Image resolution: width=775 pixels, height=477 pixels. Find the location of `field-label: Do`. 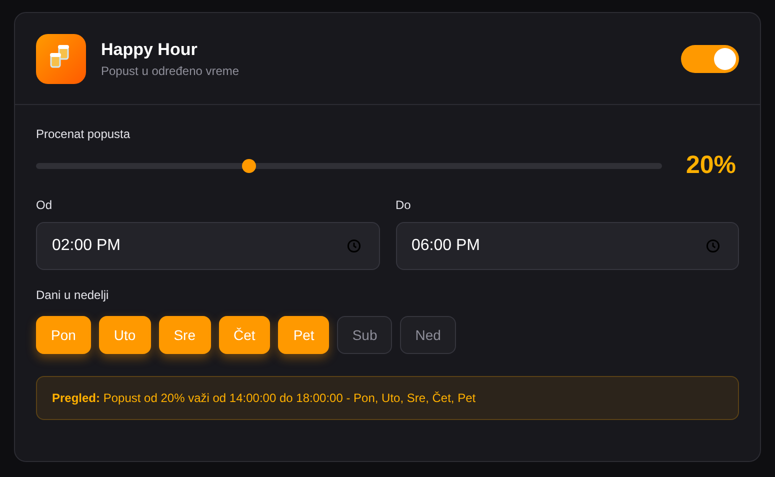

field-label: Do is located at coordinates (403, 205).